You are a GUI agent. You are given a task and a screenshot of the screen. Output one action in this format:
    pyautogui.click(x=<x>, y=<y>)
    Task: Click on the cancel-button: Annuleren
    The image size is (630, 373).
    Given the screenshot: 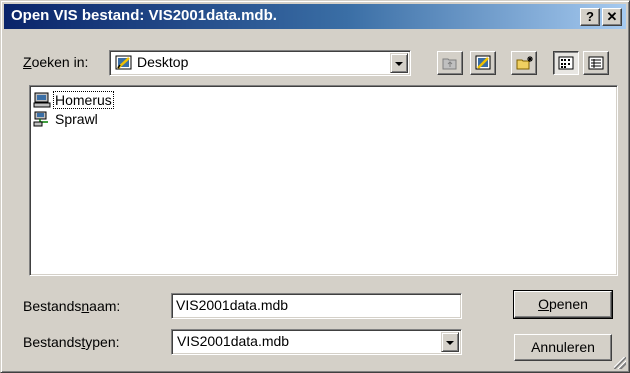 What is the action you would take?
    pyautogui.click(x=563, y=347)
    